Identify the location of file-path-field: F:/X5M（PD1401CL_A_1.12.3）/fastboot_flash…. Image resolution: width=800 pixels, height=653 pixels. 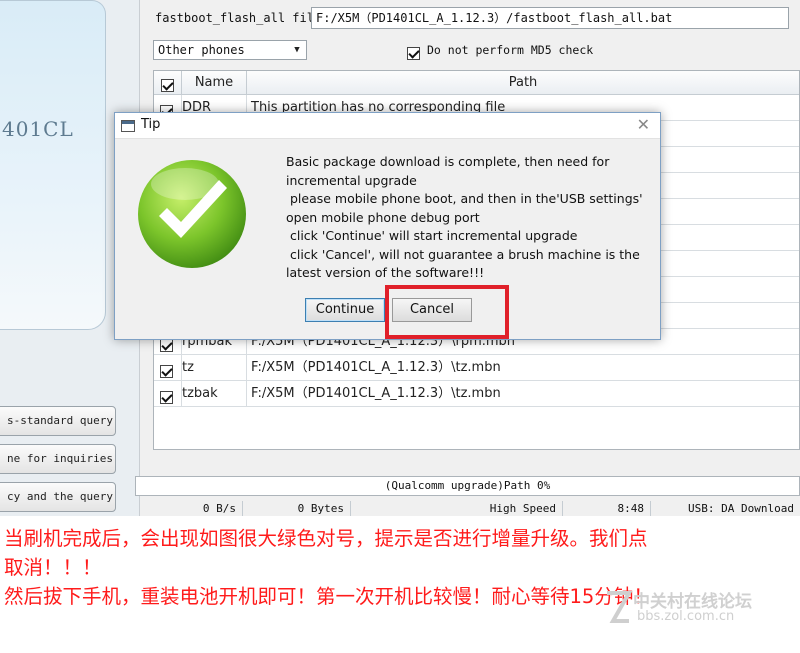
(550, 18).